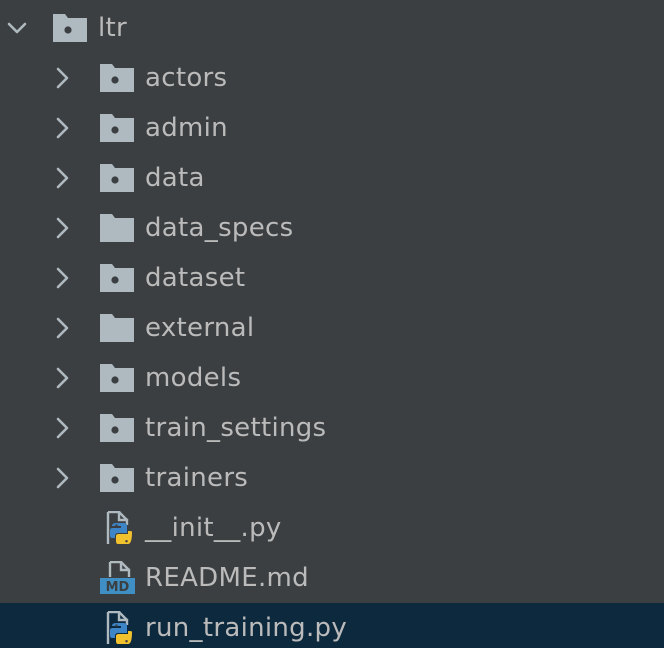 Image resolution: width=664 pixels, height=648 pixels. What do you see at coordinates (332, 178) in the screenshot?
I see `tree-row-data: data` at bounding box center [332, 178].